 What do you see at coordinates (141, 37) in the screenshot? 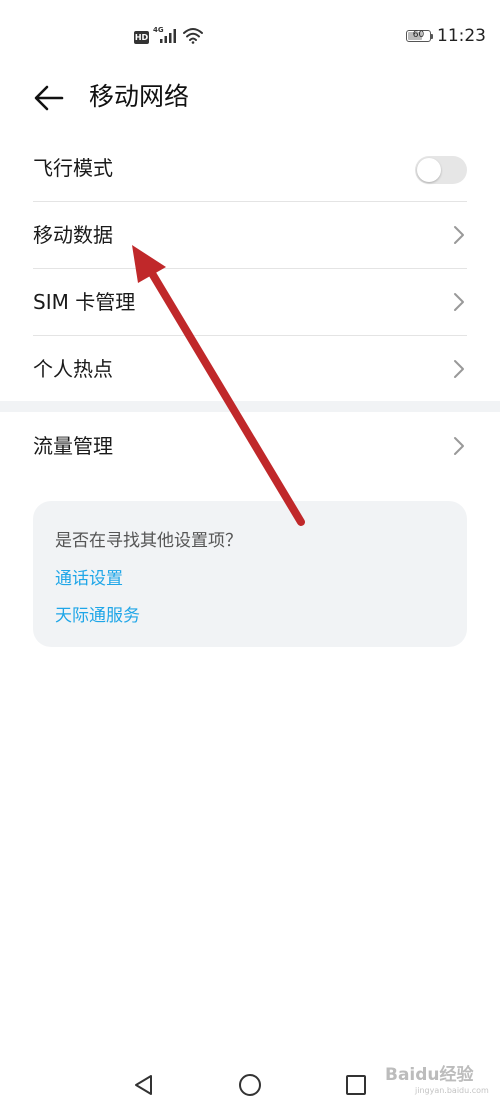
I see `hd-badge: HD` at bounding box center [141, 37].